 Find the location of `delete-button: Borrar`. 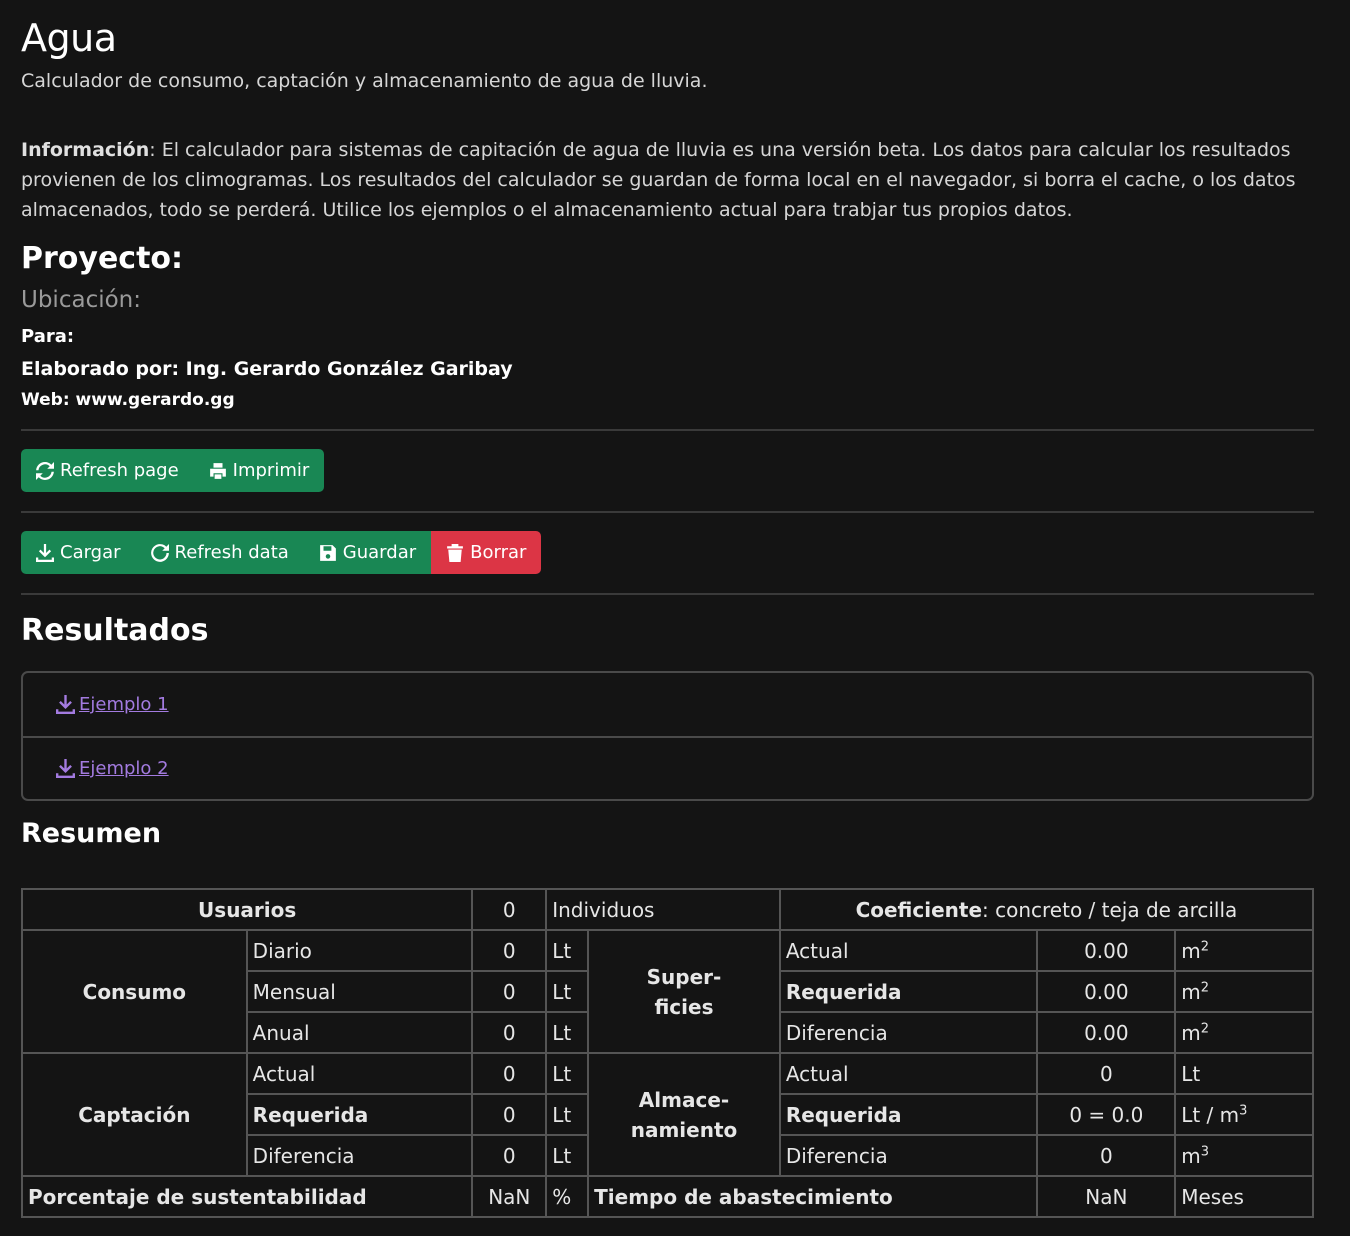

delete-button: Borrar is located at coordinates (486, 552).